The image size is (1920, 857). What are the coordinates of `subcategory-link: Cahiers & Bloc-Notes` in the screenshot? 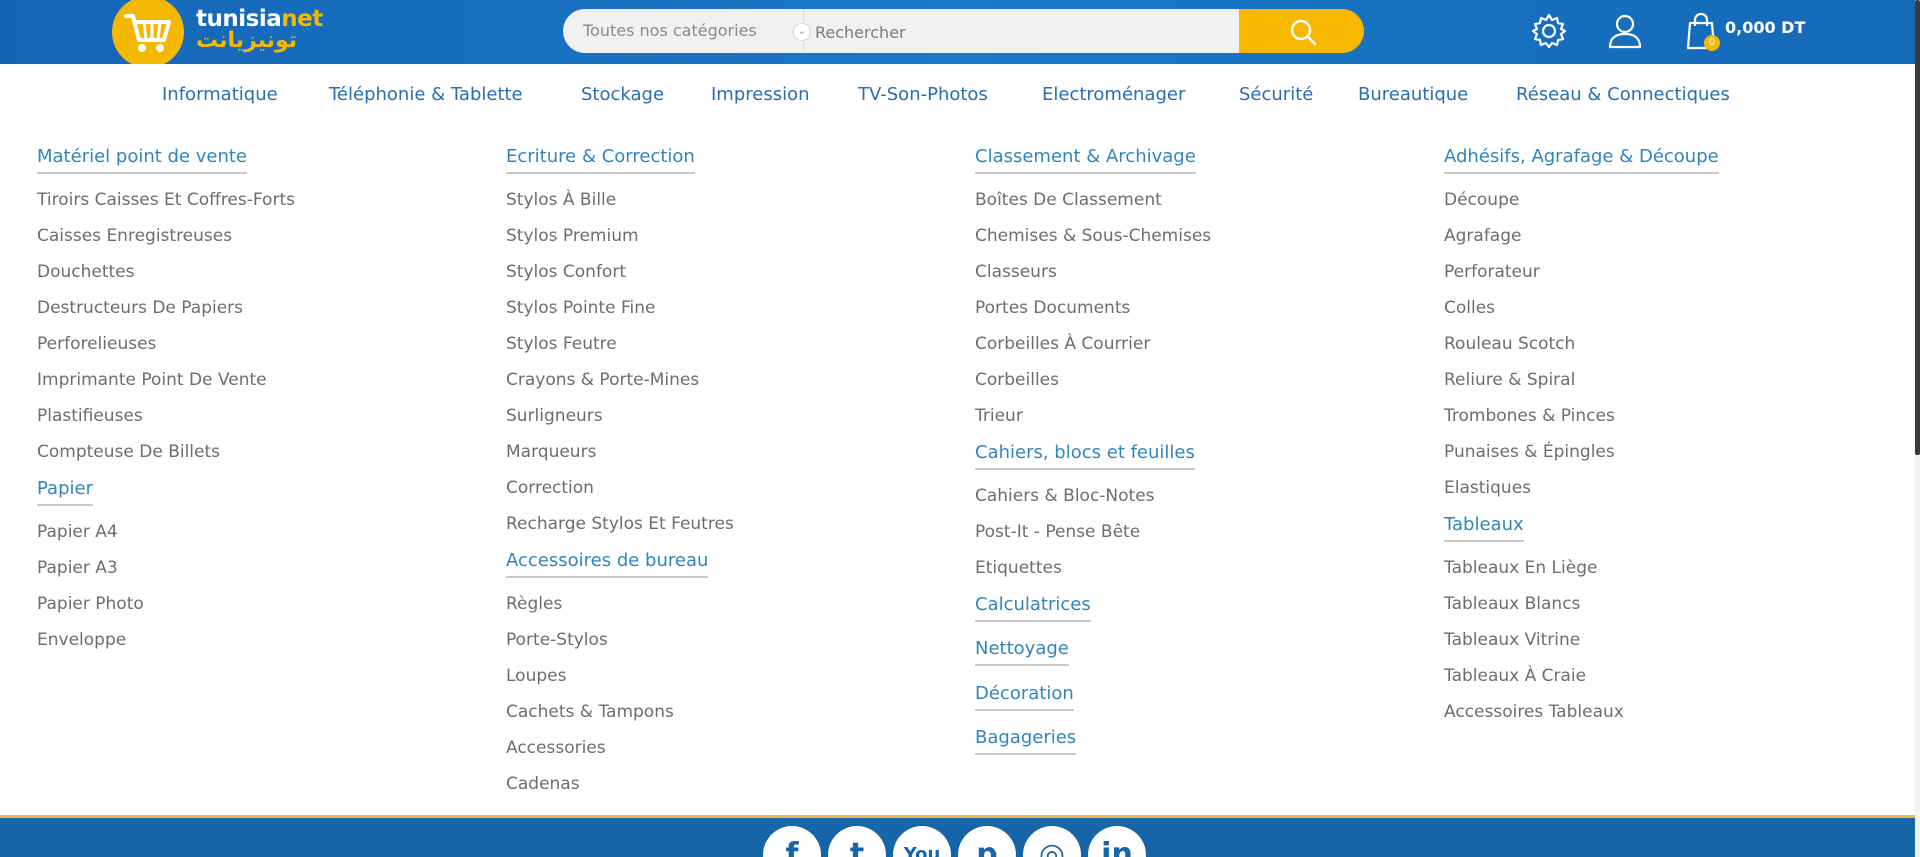 It's located at (1065, 496).